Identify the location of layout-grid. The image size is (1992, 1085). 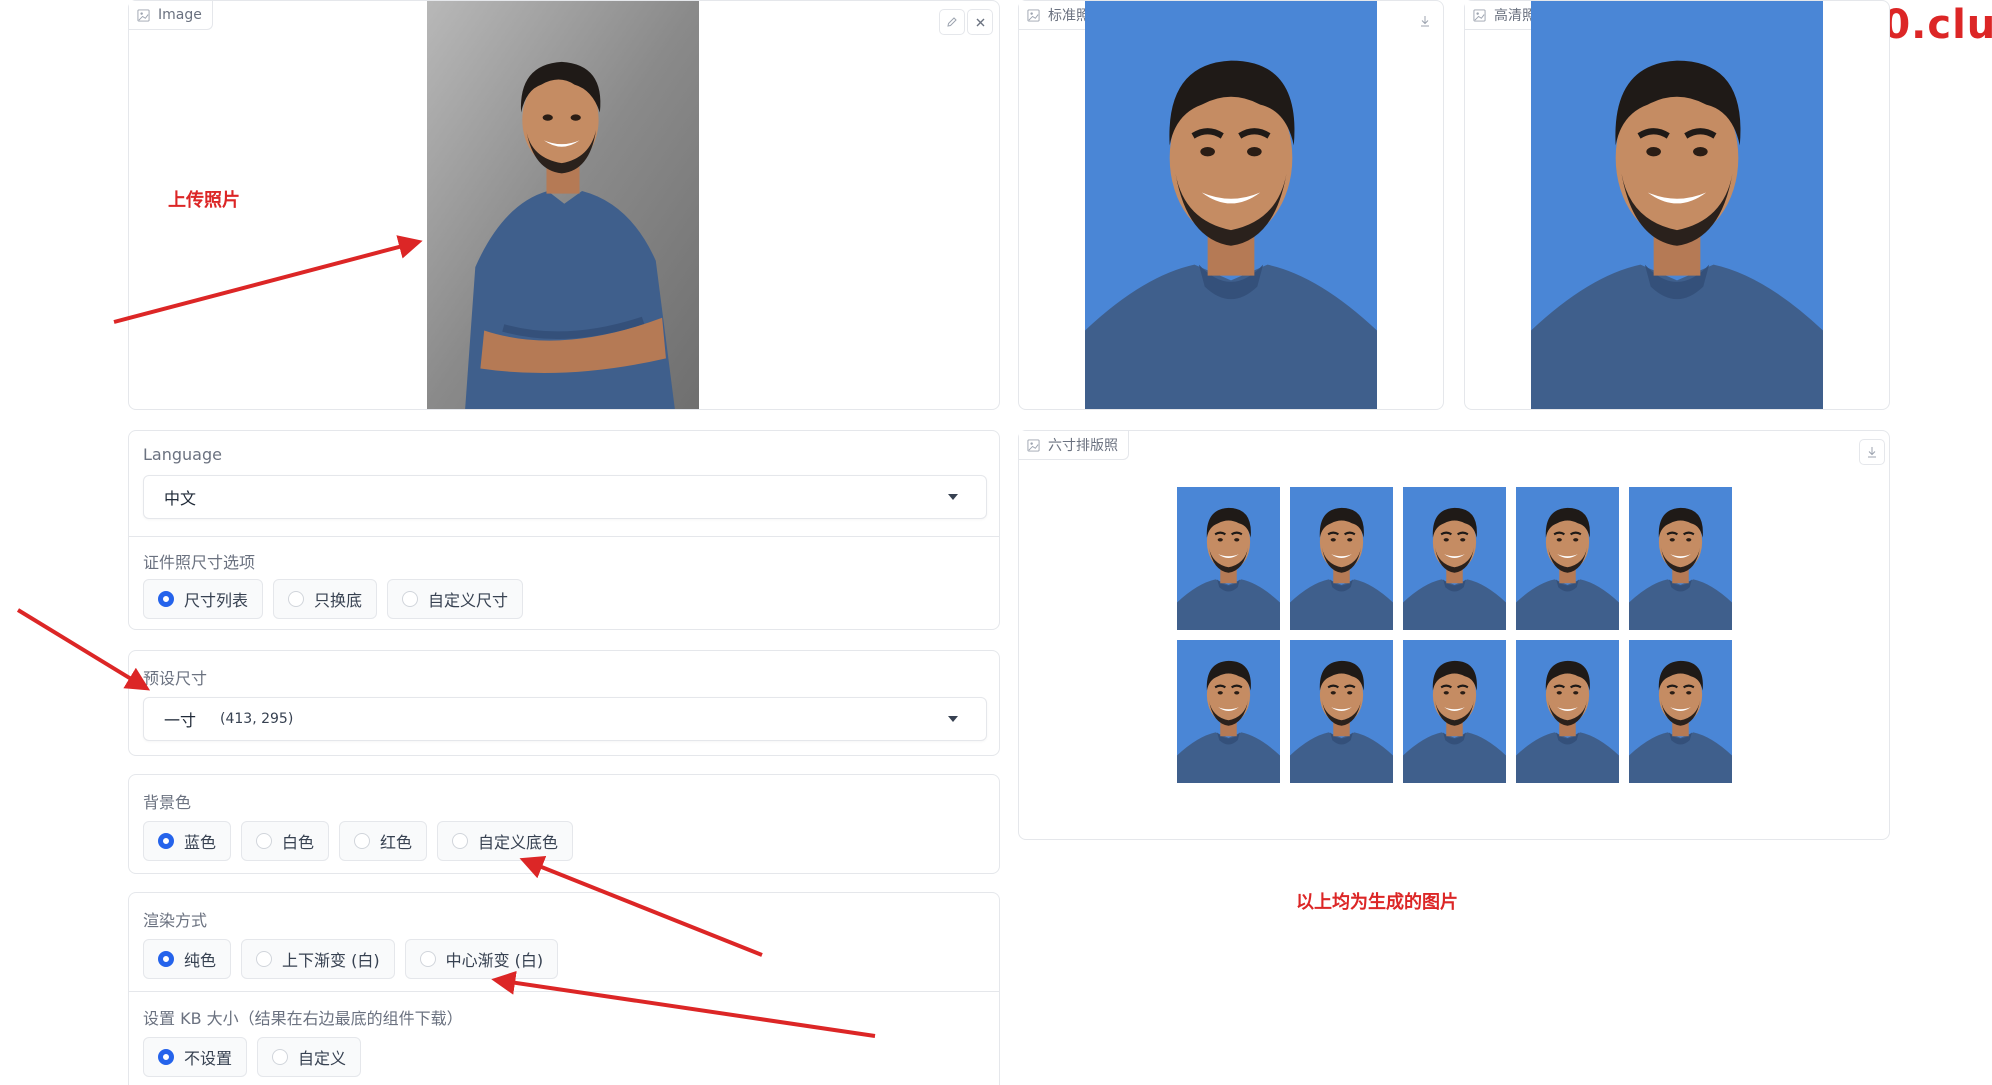
(1457, 635).